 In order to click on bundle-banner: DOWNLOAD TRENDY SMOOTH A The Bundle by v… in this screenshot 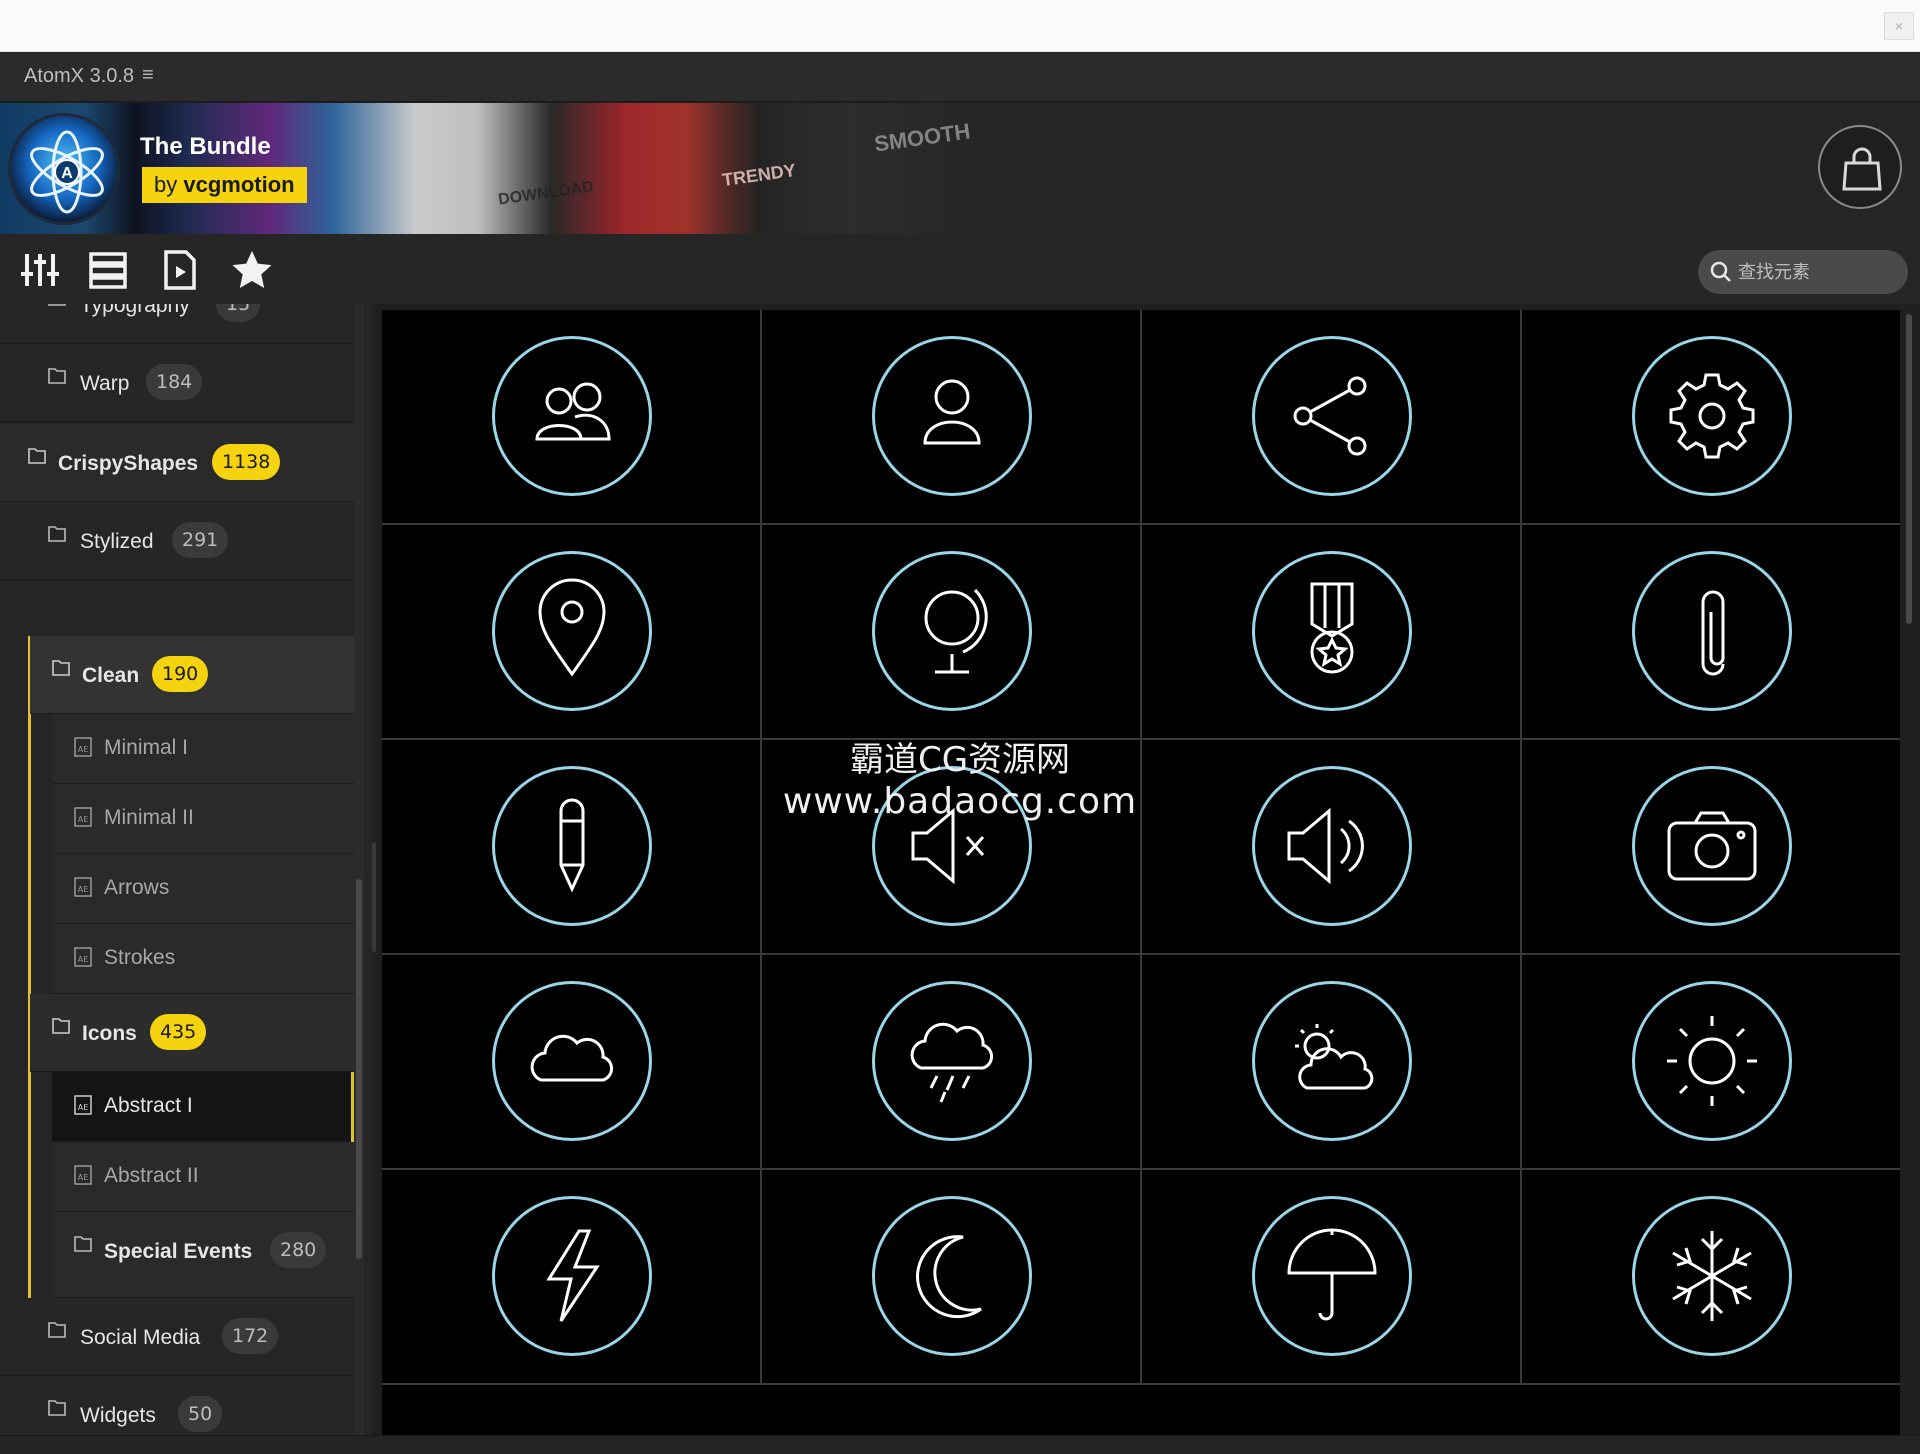, I will do `click(960, 168)`.